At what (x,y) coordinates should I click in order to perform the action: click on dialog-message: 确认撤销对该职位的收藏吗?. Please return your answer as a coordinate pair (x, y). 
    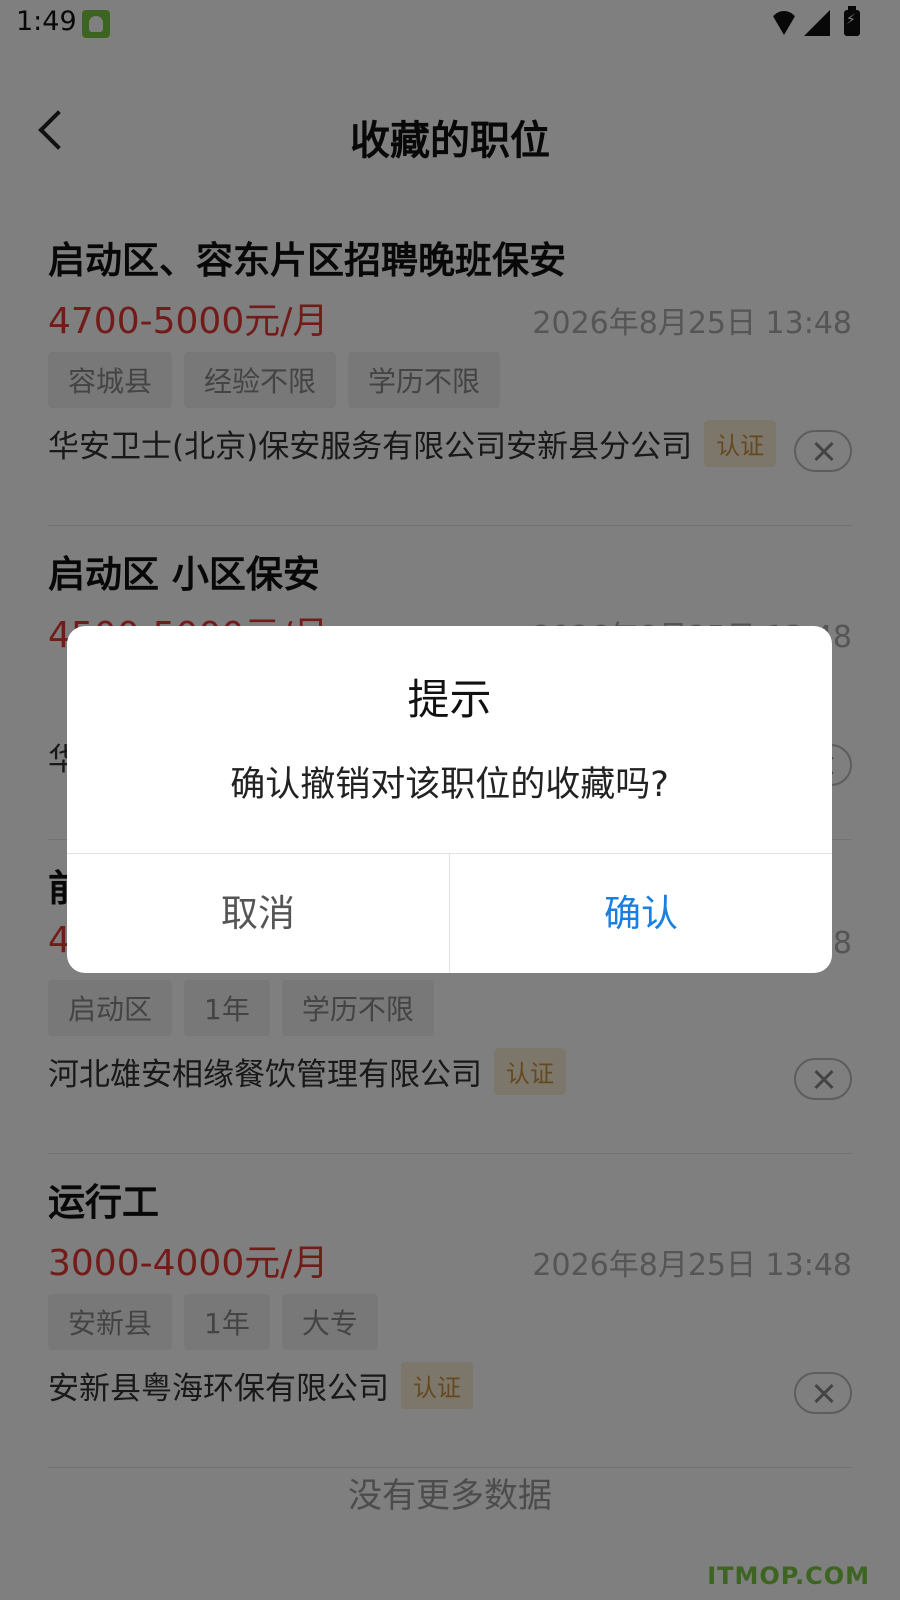
    Looking at the image, I should click on (449, 785).